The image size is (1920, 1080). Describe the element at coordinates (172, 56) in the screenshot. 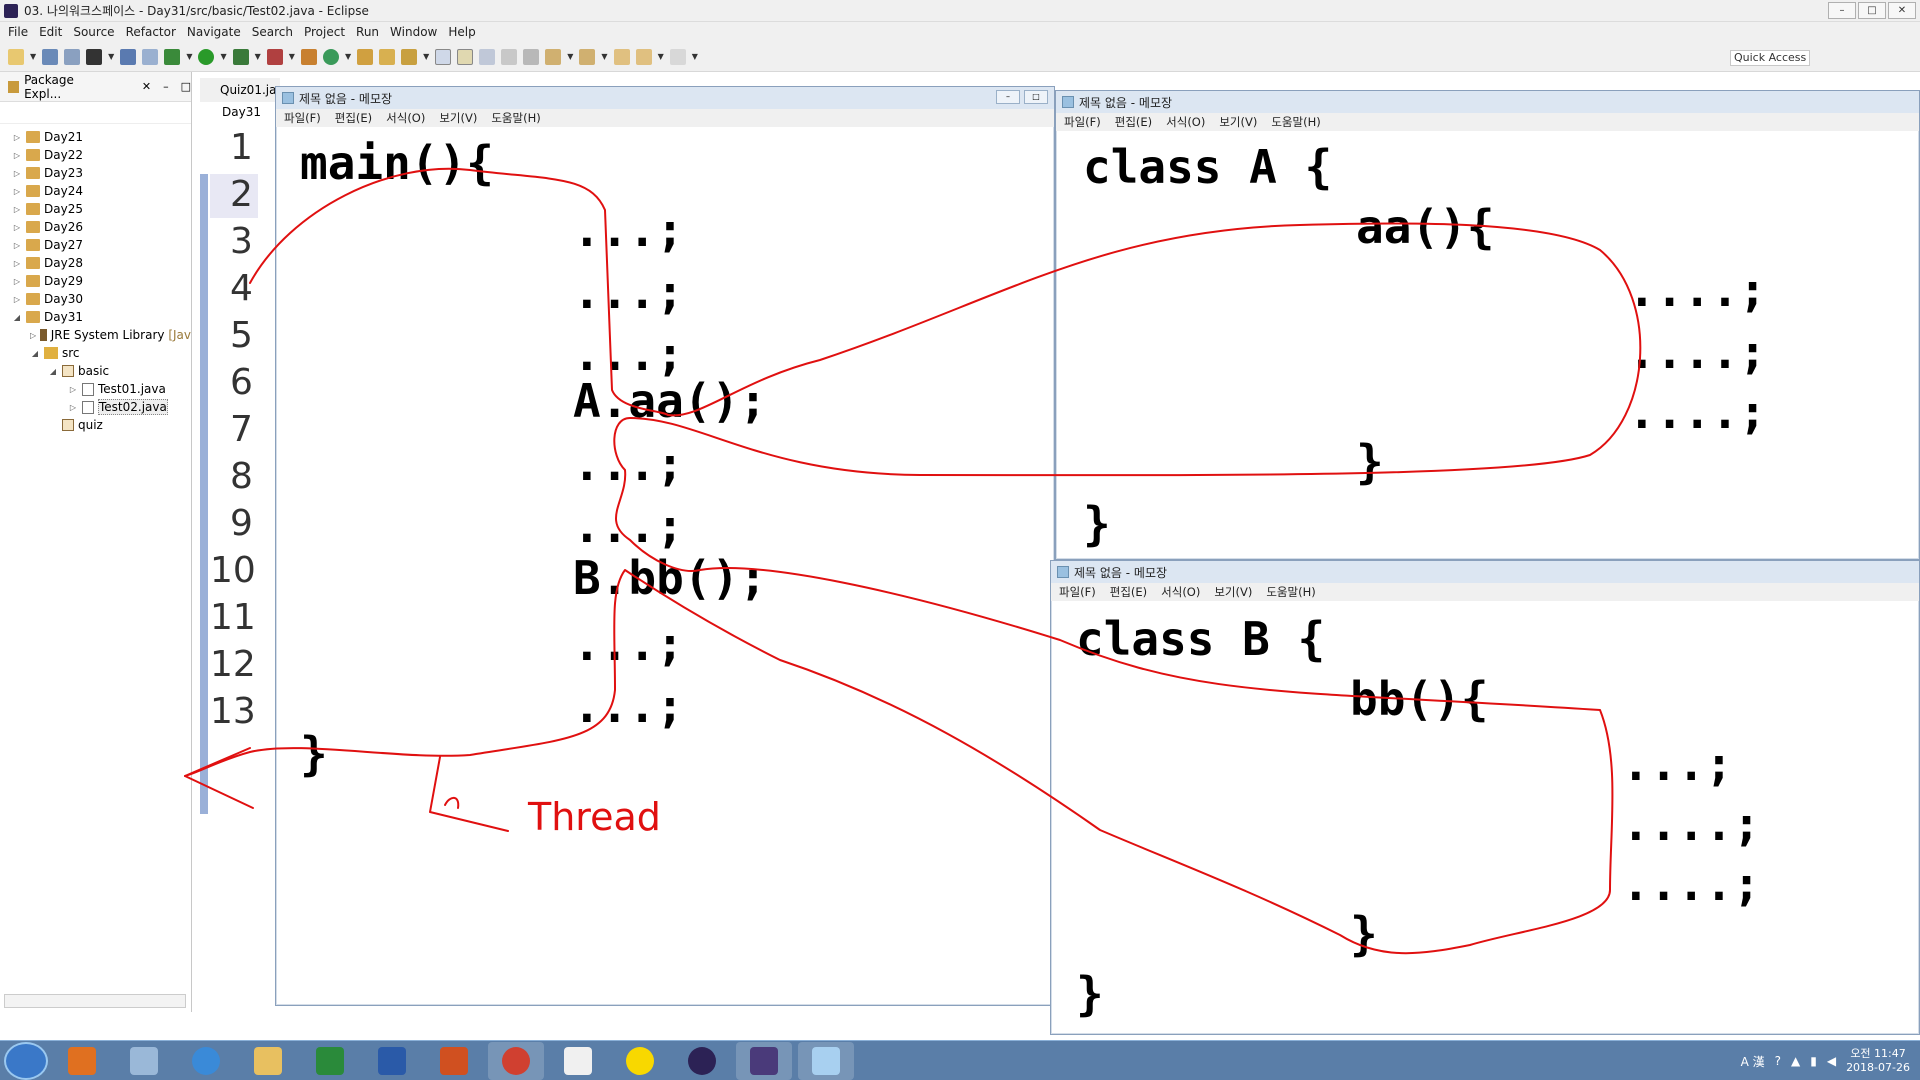

I see `debug-icon` at that location.